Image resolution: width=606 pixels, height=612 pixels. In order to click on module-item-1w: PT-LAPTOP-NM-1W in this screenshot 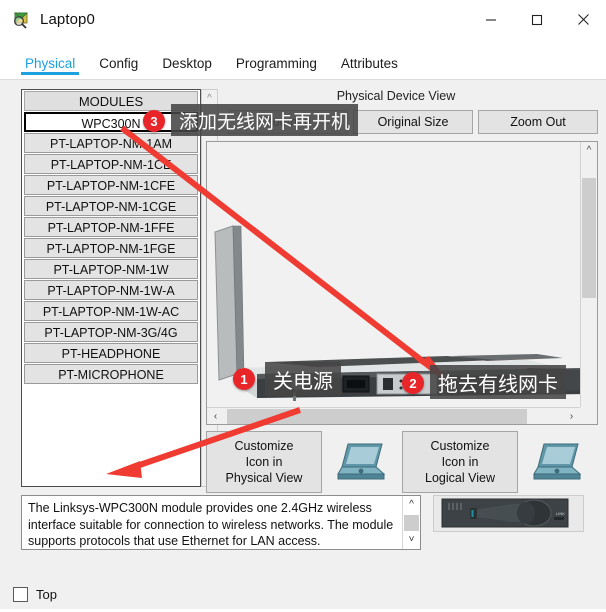, I will do `click(111, 269)`.